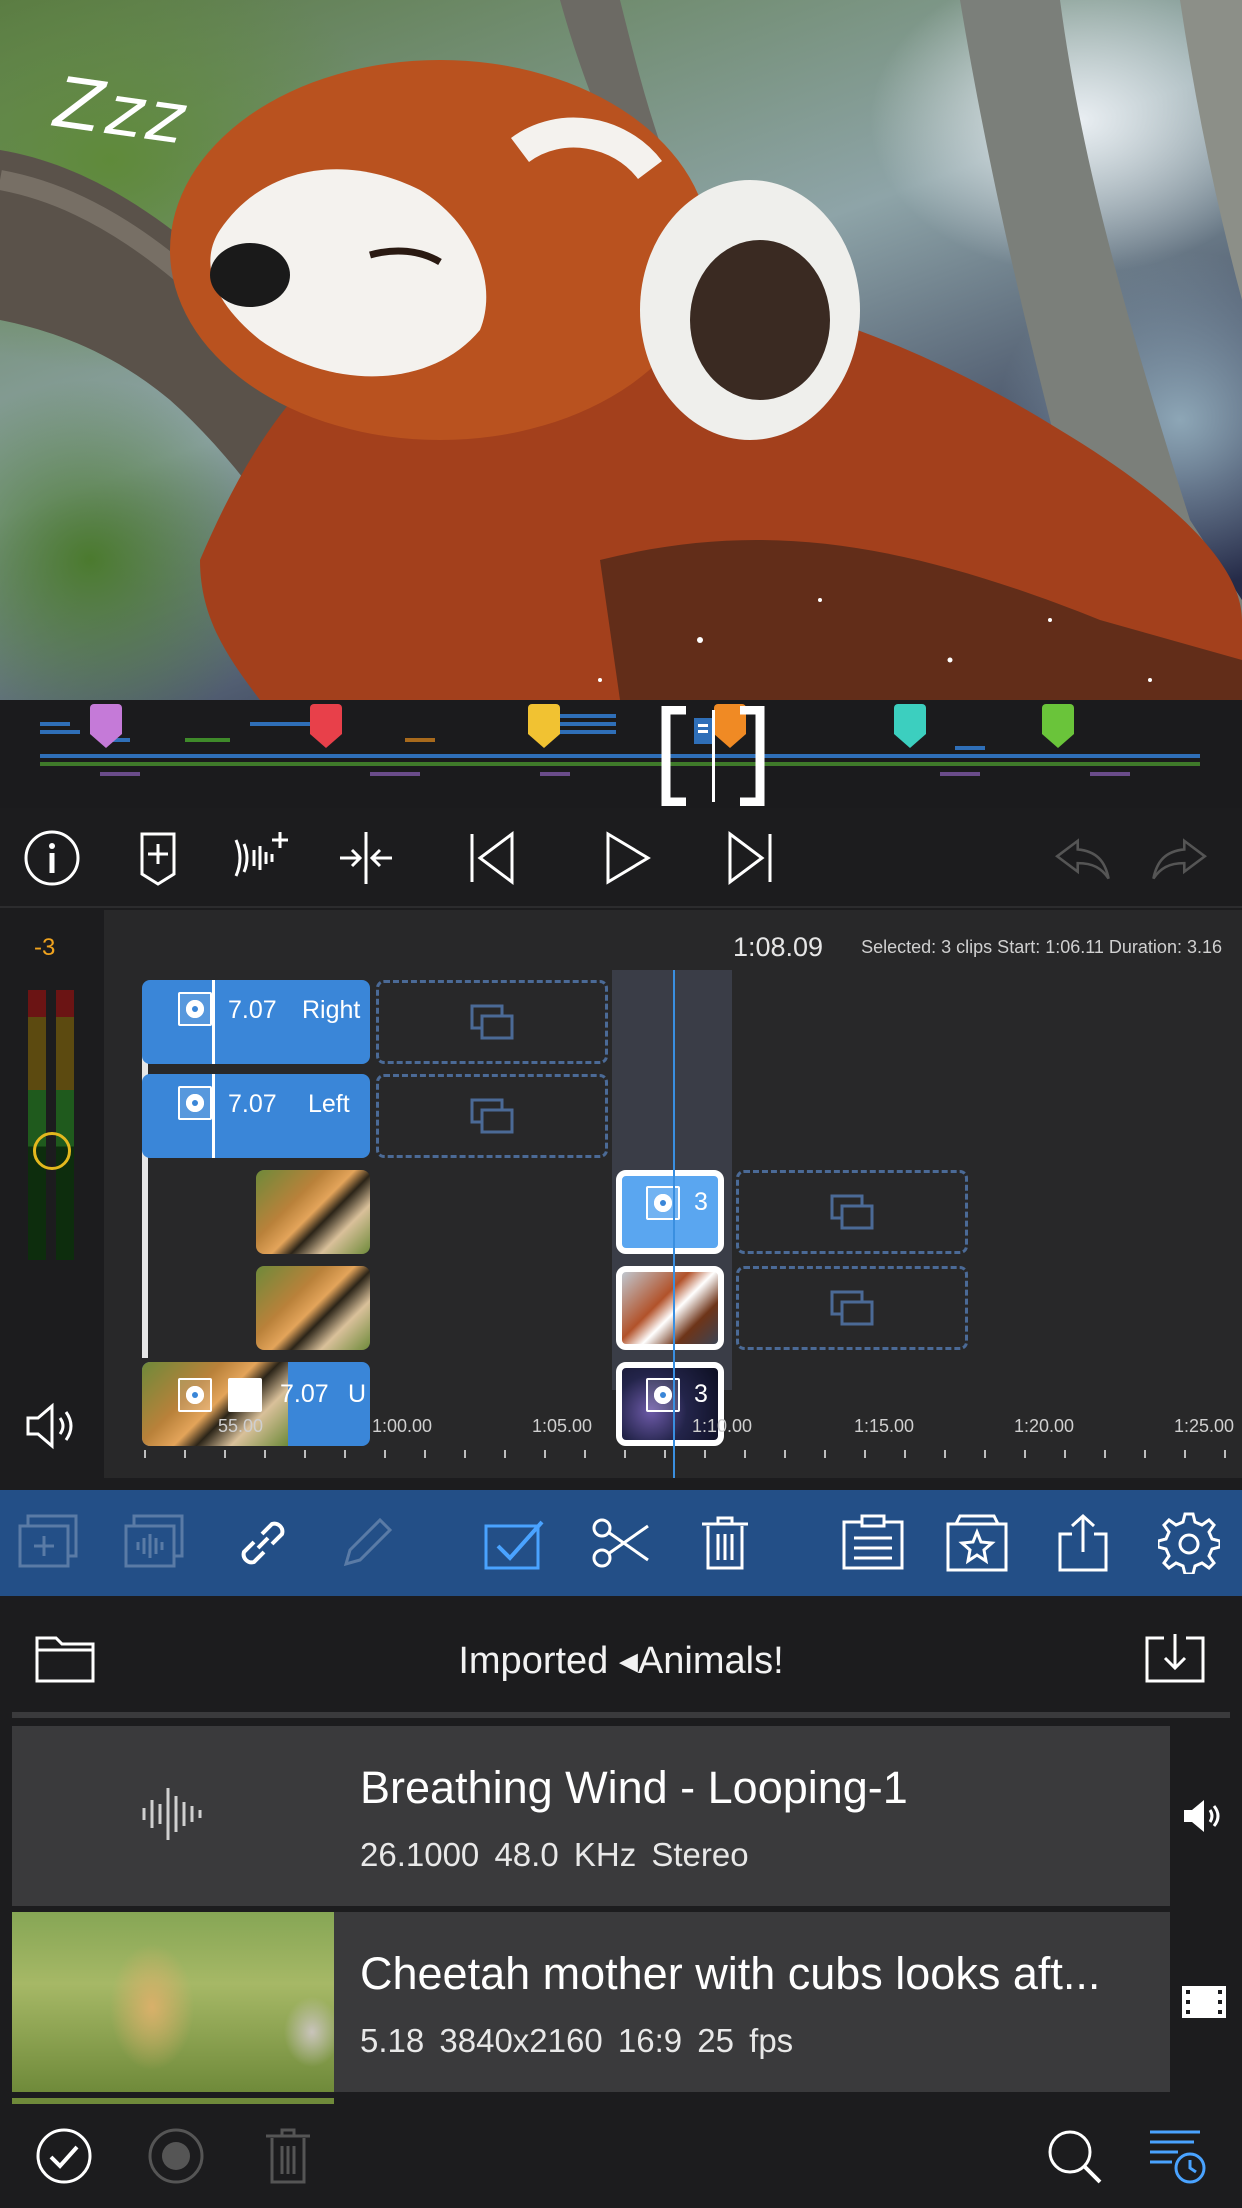 This screenshot has height=2208, width=1242. Describe the element at coordinates (366, 858) in the screenshot. I see `split-icon` at that location.